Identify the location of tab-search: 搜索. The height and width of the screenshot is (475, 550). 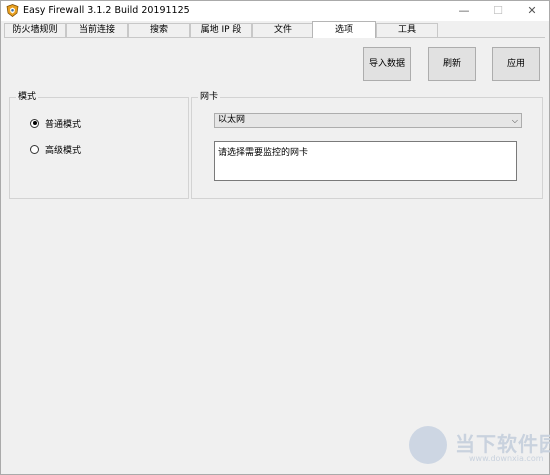
(159, 30).